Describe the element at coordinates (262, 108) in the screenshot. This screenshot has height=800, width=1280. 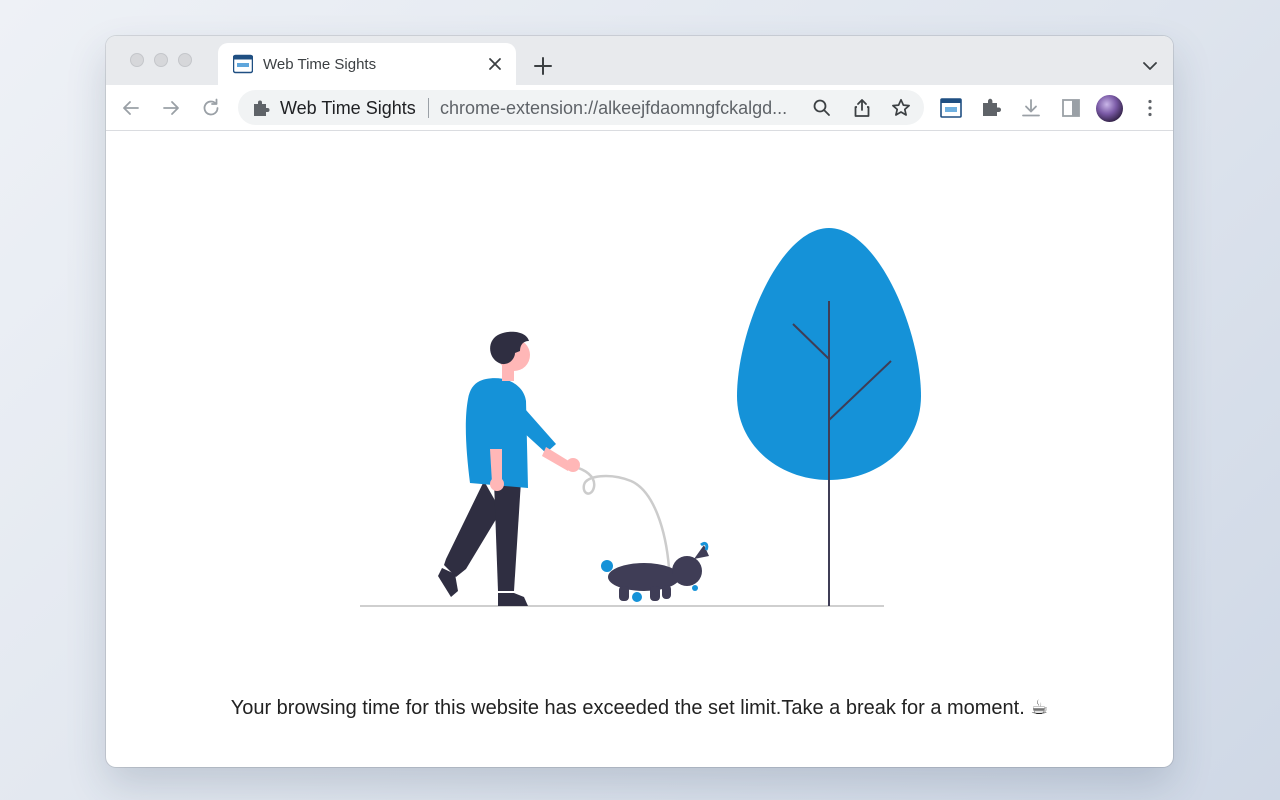
I see `puzzle-extension-icon` at that location.